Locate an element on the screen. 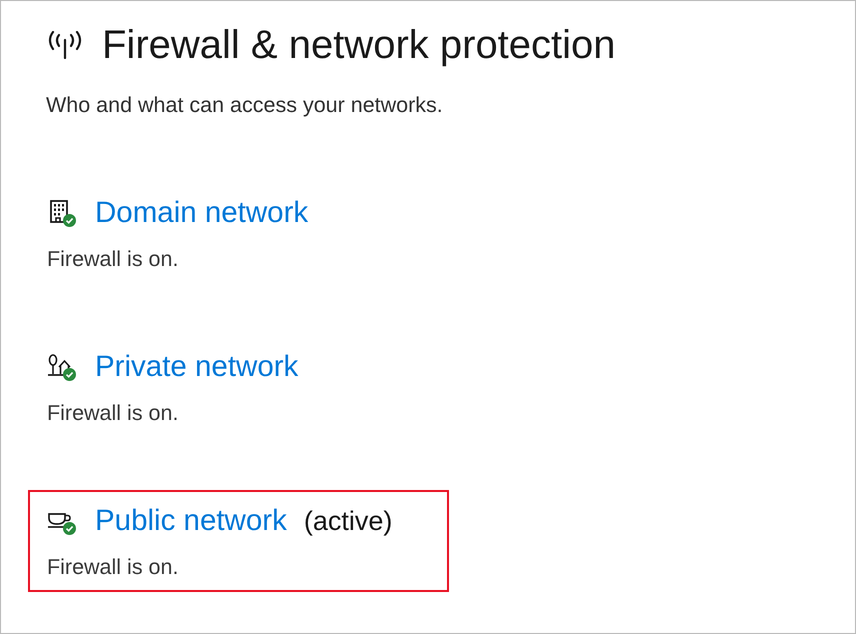 The height and width of the screenshot is (634, 856). building-icon is located at coordinates (59, 211).